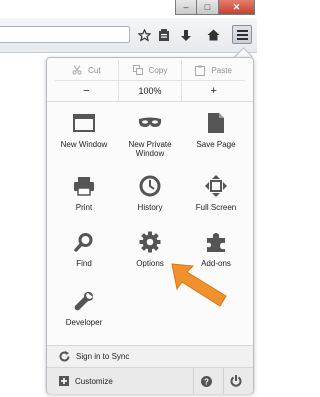  What do you see at coordinates (84, 322) in the screenshot?
I see `menu-item-label: Developer` at bounding box center [84, 322].